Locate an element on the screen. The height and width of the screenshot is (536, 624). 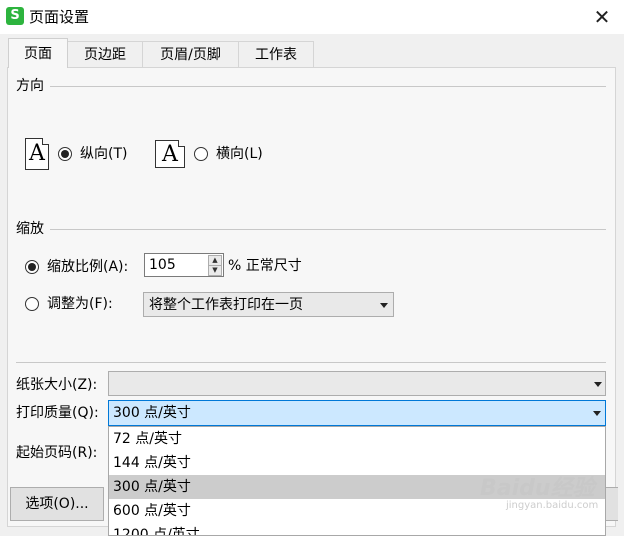
scale-stepper: 105 ▲ ▼ is located at coordinates (184, 265).